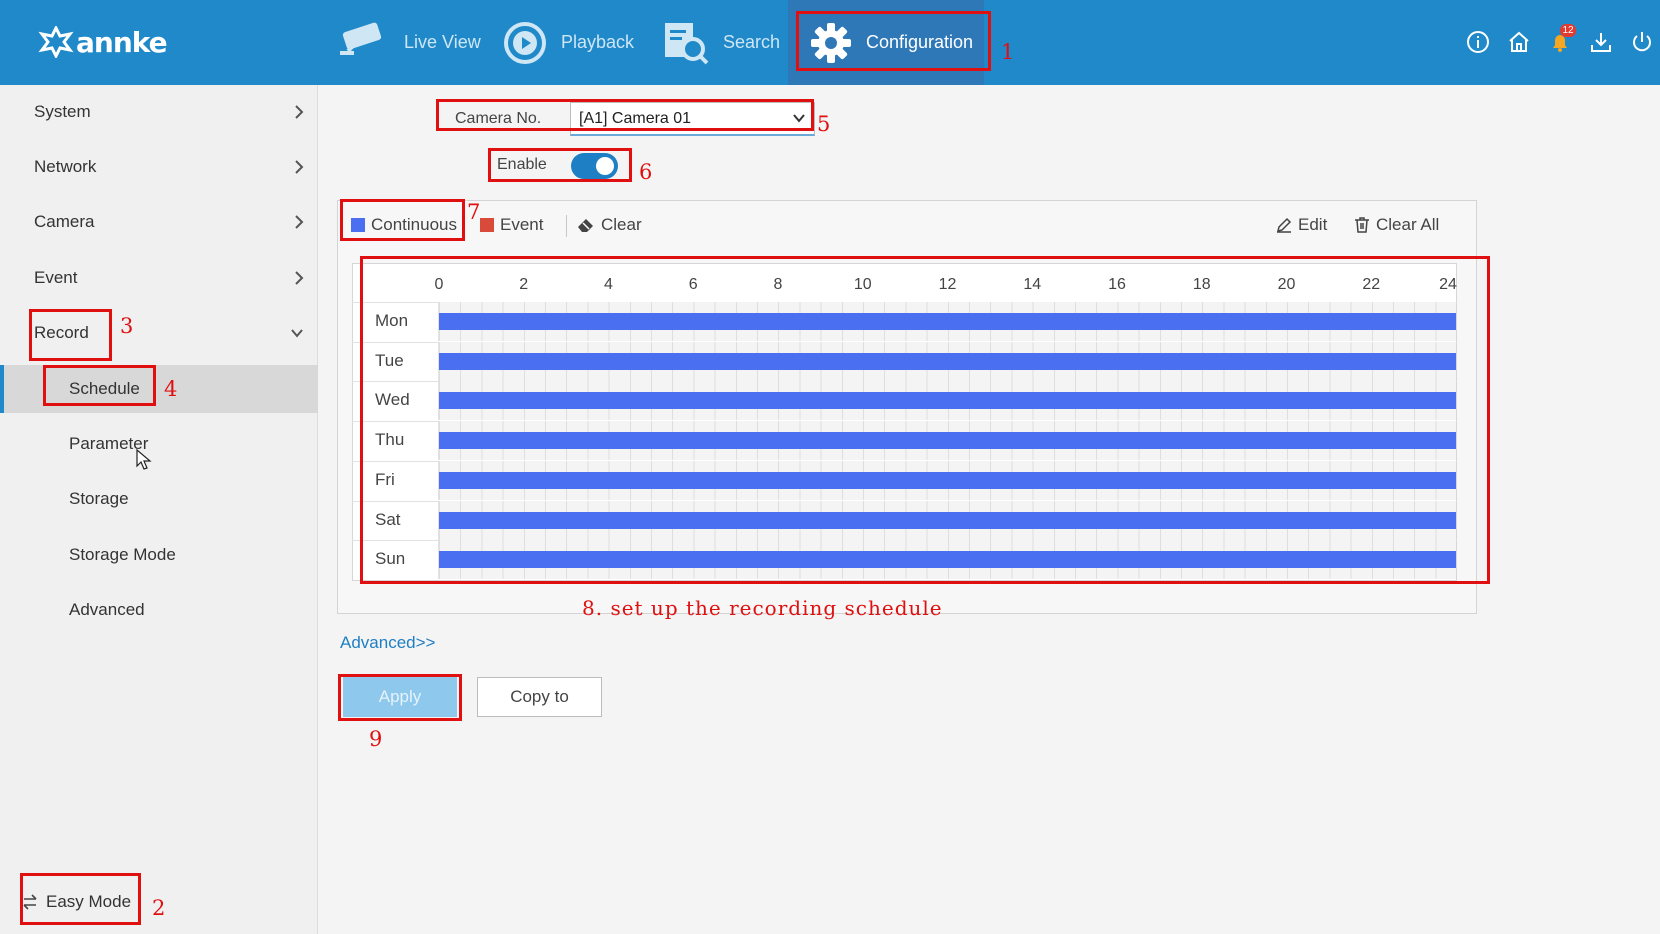 The width and height of the screenshot is (1660, 934). Describe the element at coordinates (65, 166) in the screenshot. I see `sidebar-item-label: Network` at that location.